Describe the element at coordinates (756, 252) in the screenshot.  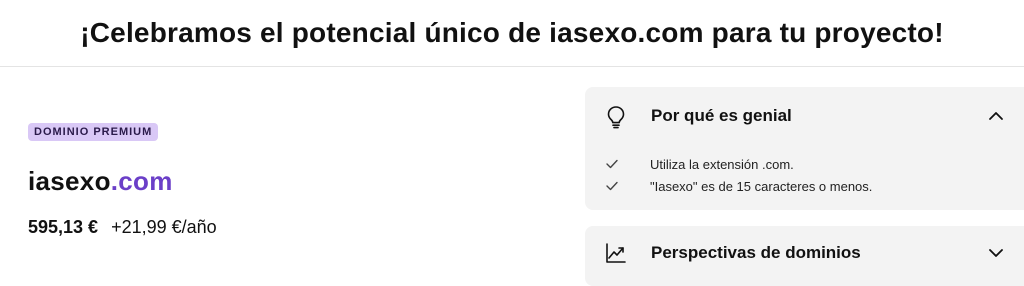
I see `domain-insights-title: Perspectivas de dominios` at that location.